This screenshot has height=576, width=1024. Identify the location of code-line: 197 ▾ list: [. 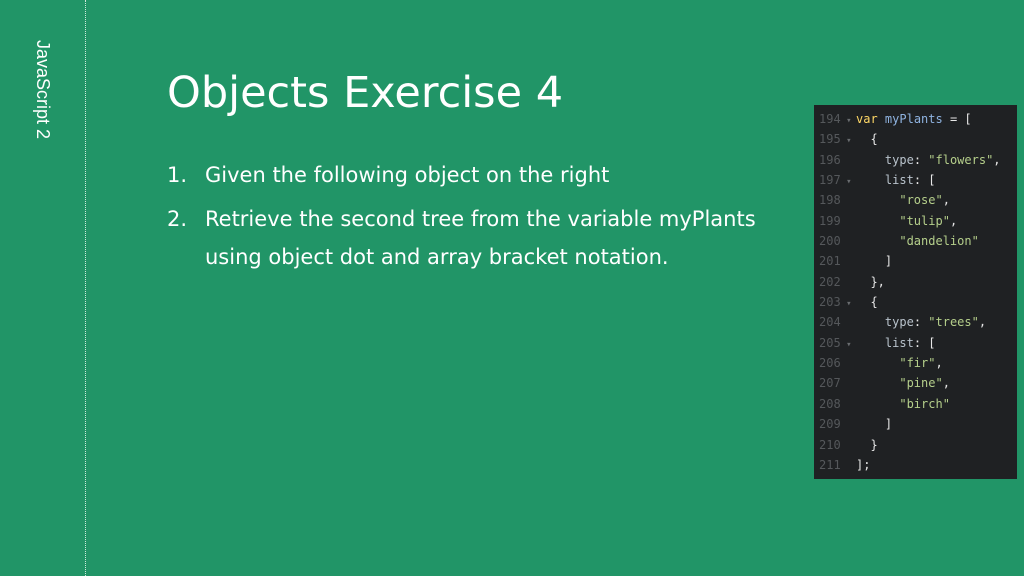
(915, 180).